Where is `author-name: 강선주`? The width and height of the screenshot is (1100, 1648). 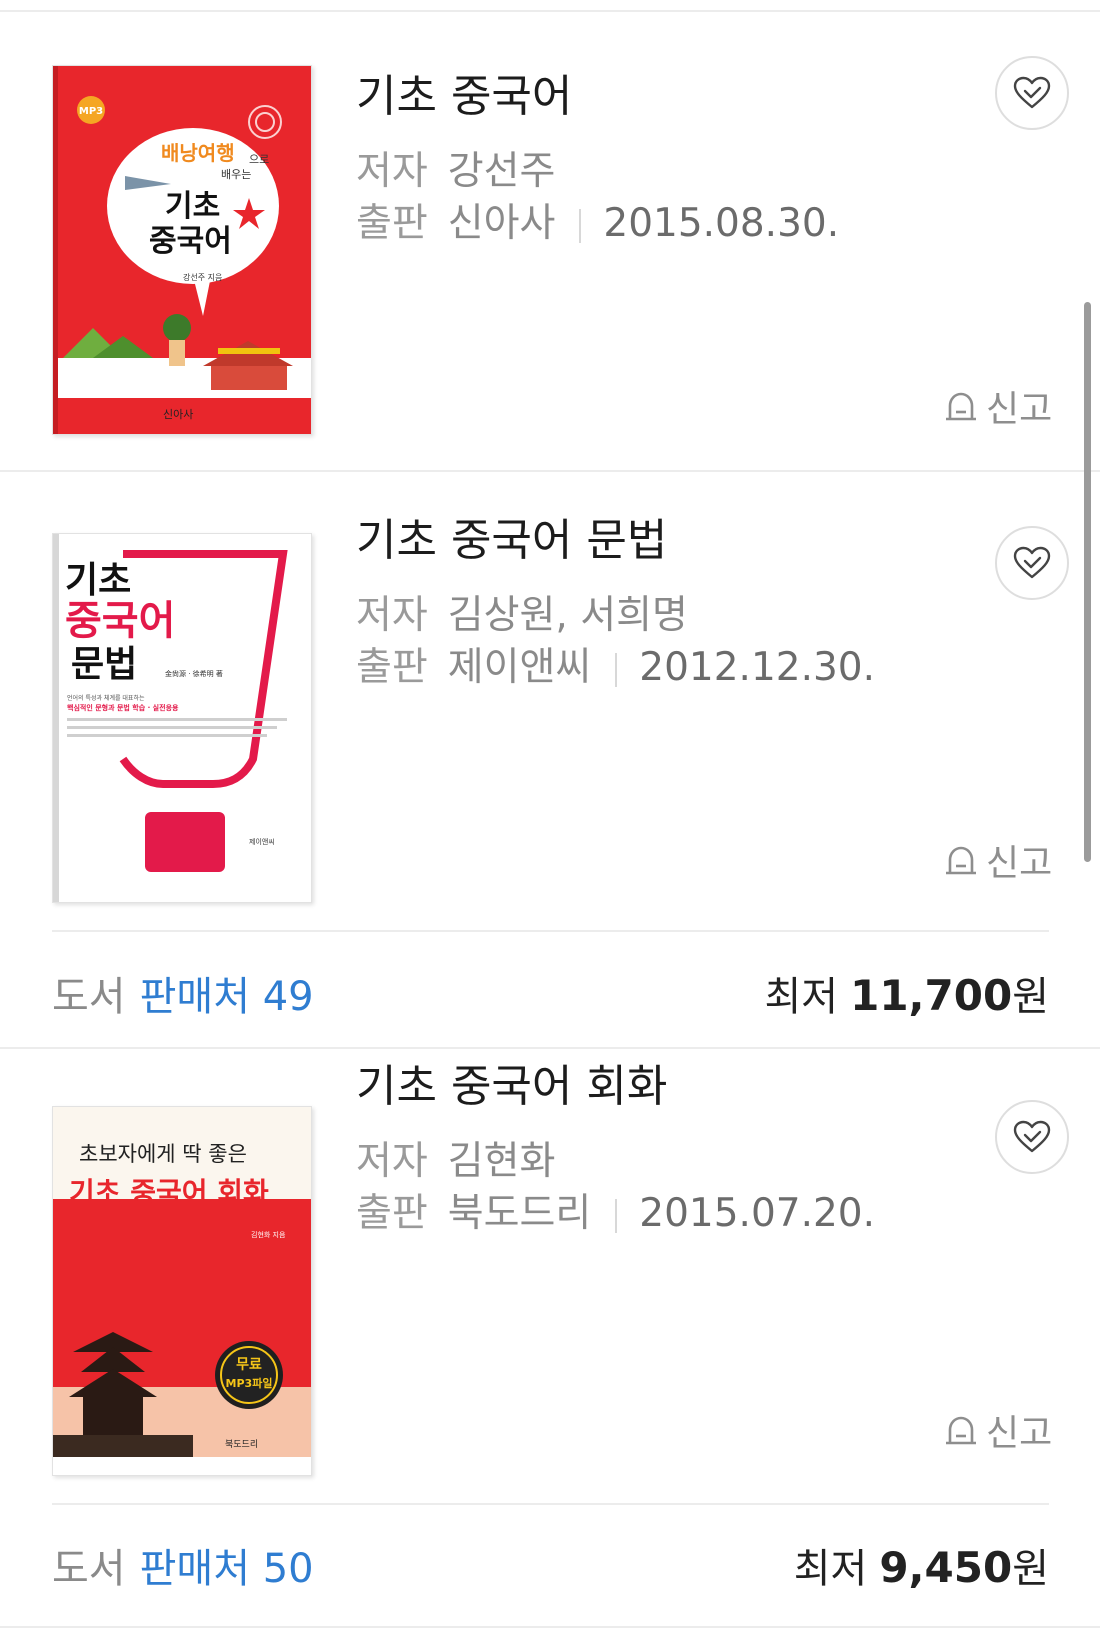 author-name: 강선주 is located at coordinates (501, 171).